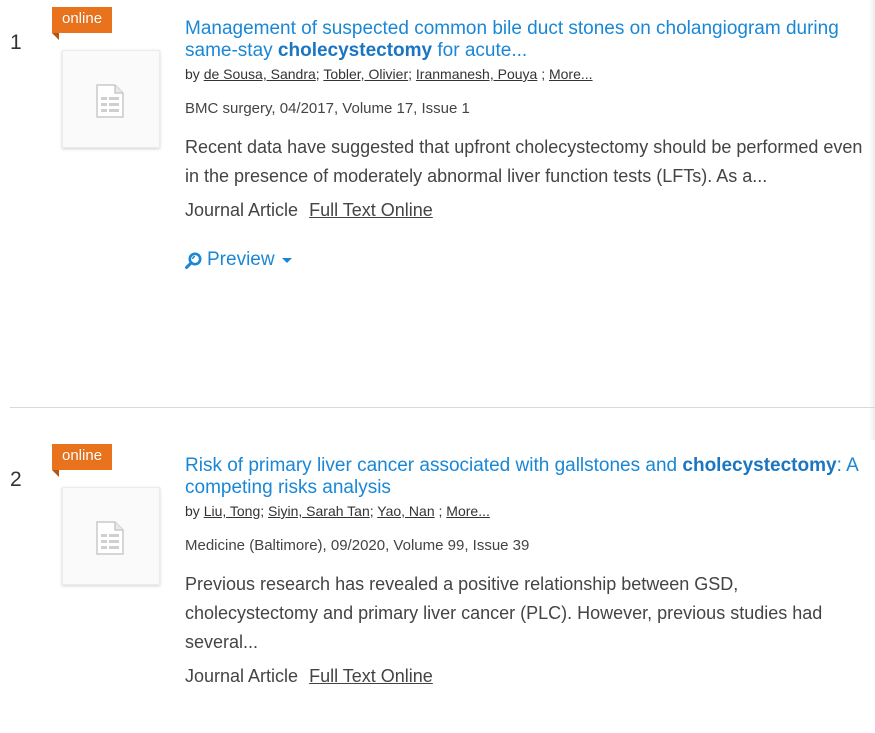 Image resolution: width=875 pixels, height=733 pixels. I want to click on author-link: de Sousa, Sandra, so click(260, 74).